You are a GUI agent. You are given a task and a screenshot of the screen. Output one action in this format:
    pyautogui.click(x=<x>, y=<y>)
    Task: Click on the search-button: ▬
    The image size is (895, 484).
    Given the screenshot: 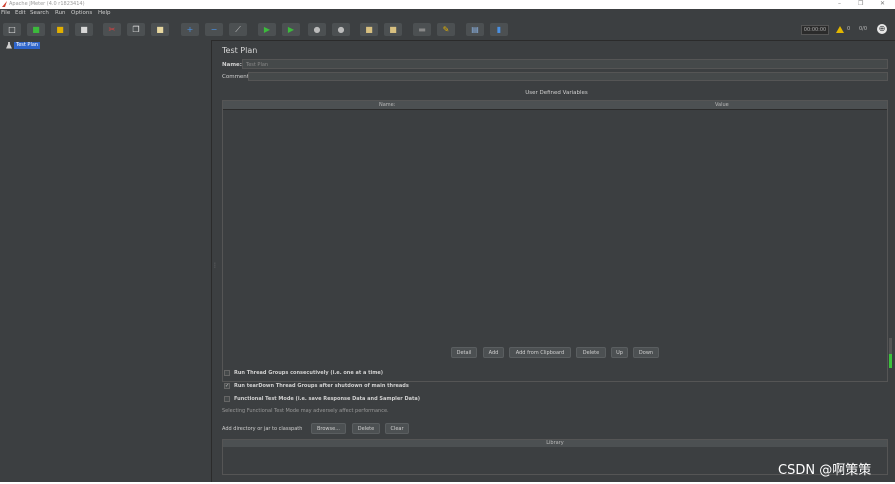 What is the action you would take?
    pyautogui.click(x=422, y=29)
    